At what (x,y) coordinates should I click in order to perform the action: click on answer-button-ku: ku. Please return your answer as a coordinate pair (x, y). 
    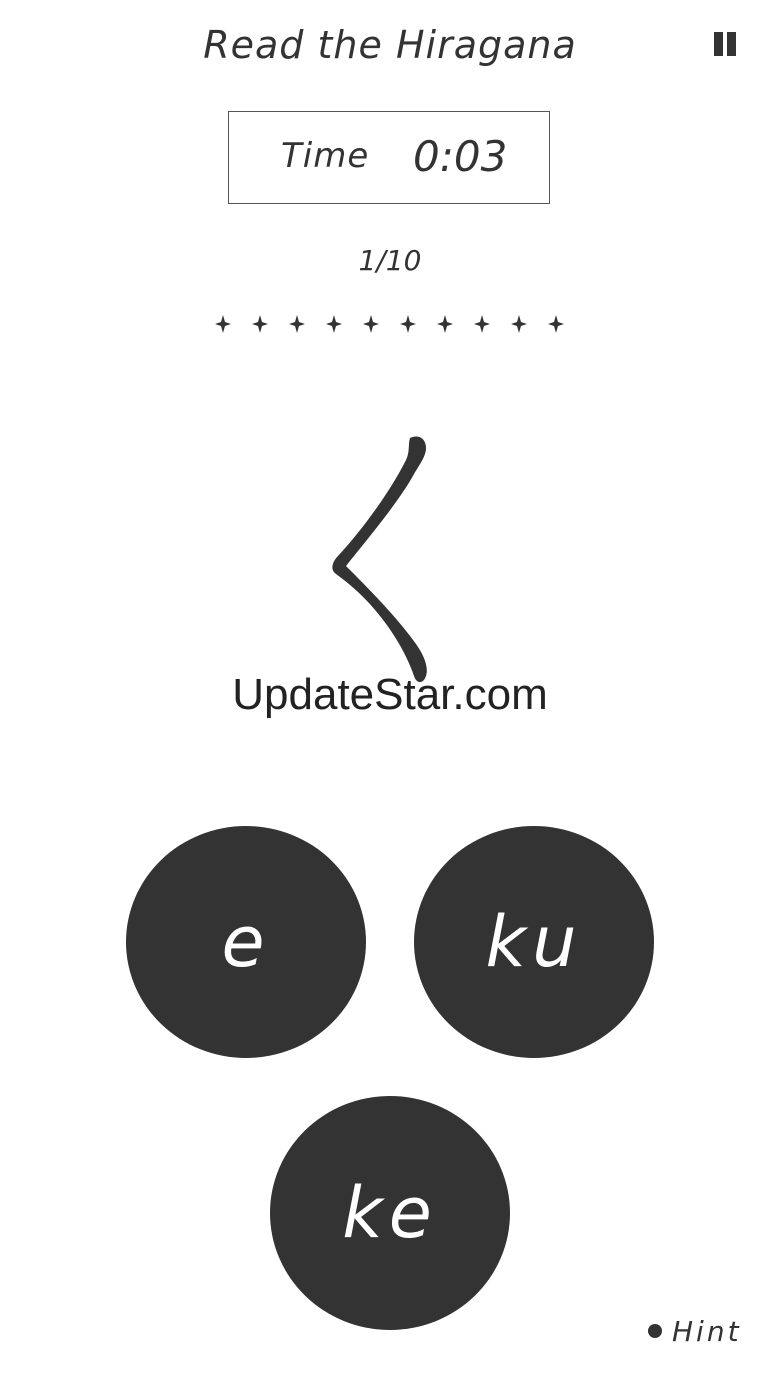
    Looking at the image, I should click on (534, 942).